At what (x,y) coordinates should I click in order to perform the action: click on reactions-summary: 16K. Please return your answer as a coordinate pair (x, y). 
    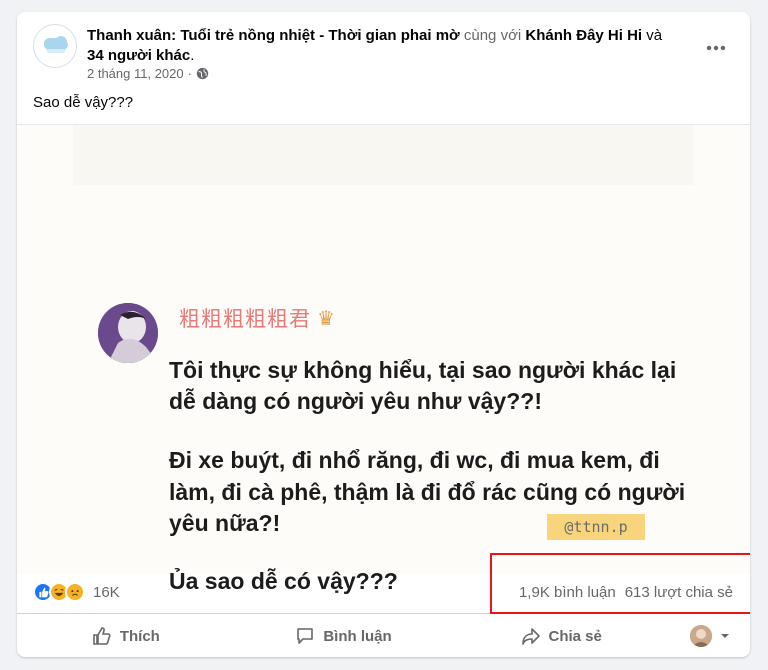
    Looking at the image, I should click on (76, 592).